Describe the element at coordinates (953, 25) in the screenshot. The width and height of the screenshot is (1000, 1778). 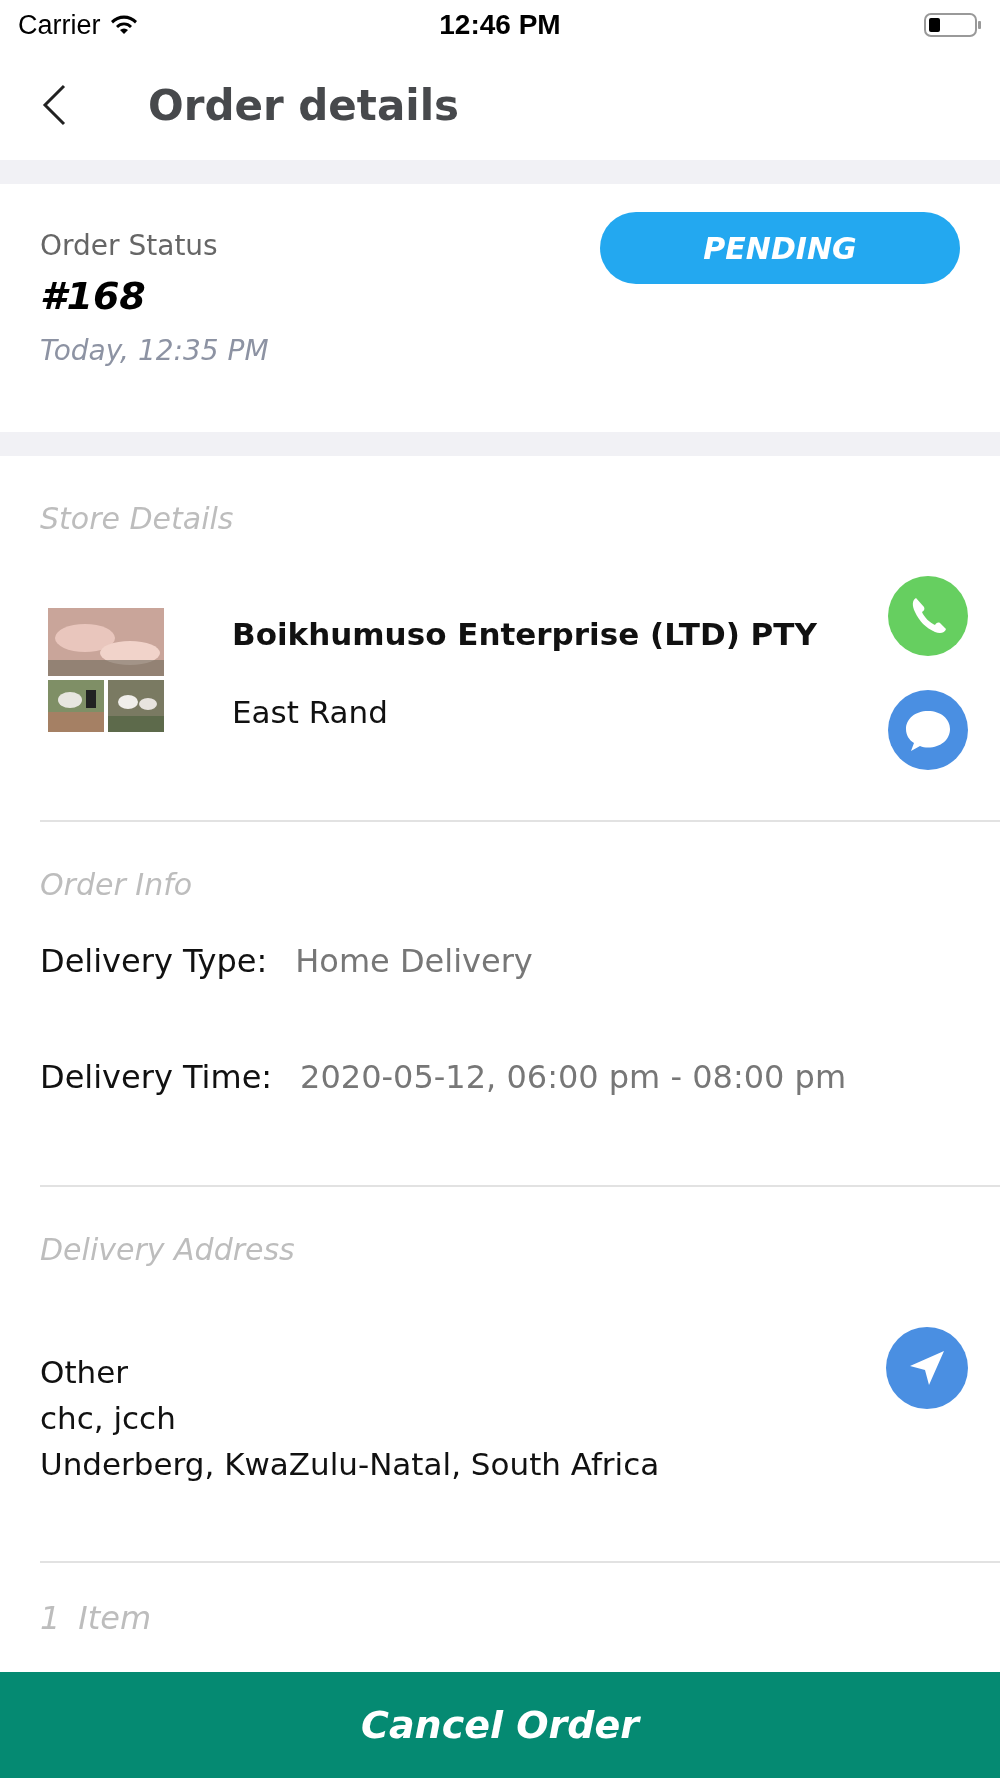
I see `battery-icon` at that location.